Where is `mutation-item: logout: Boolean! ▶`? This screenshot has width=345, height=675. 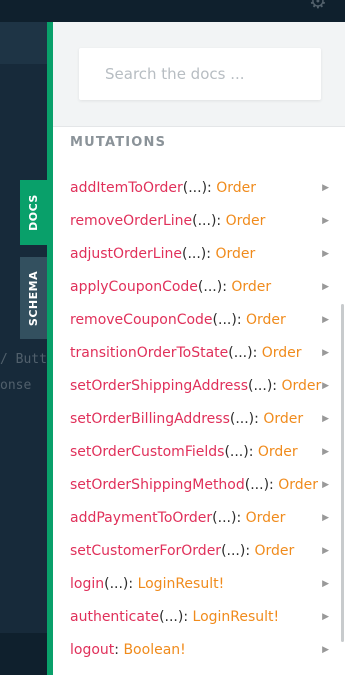
mutation-item: logout: Boolean! ▶ is located at coordinates (202, 650).